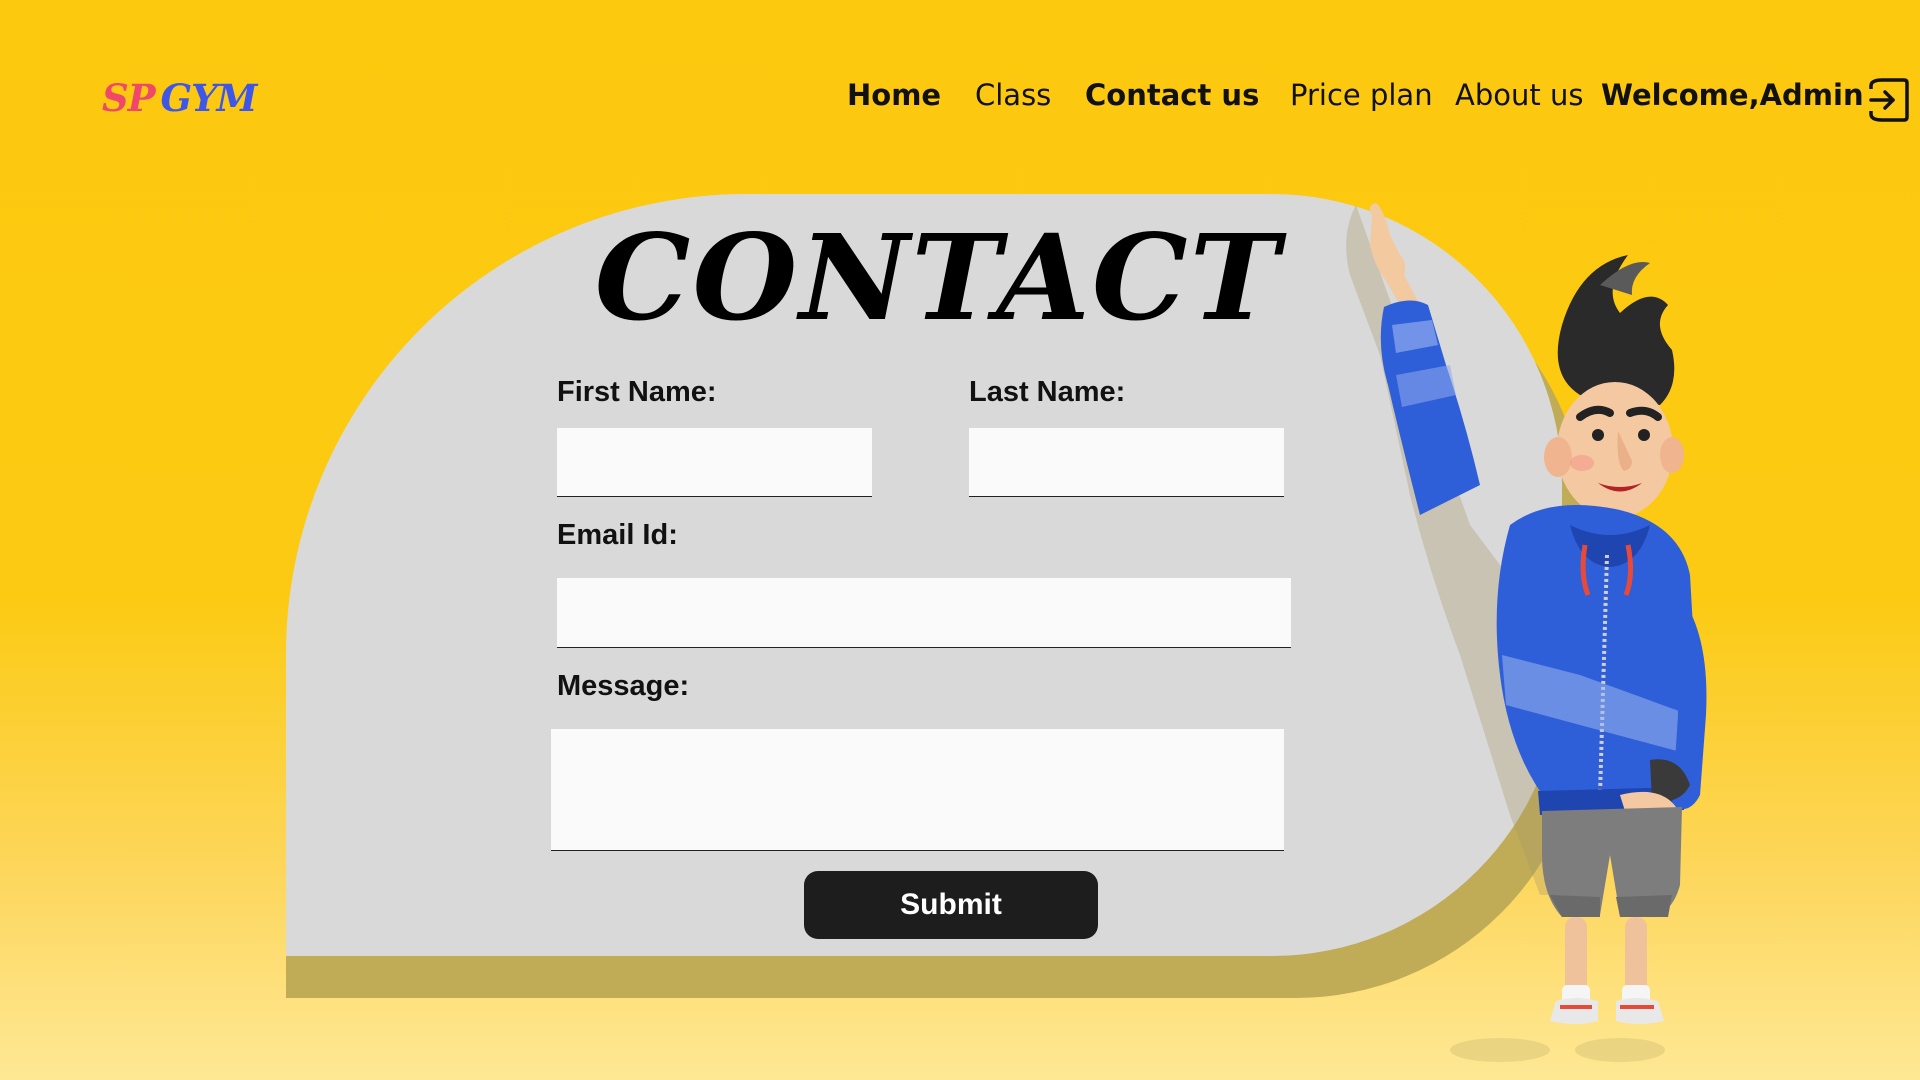 The image size is (1920, 1080). What do you see at coordinates (129, 98) in the screenshot?
I see `logo-sp: SP` at bounding box center [129, 98].